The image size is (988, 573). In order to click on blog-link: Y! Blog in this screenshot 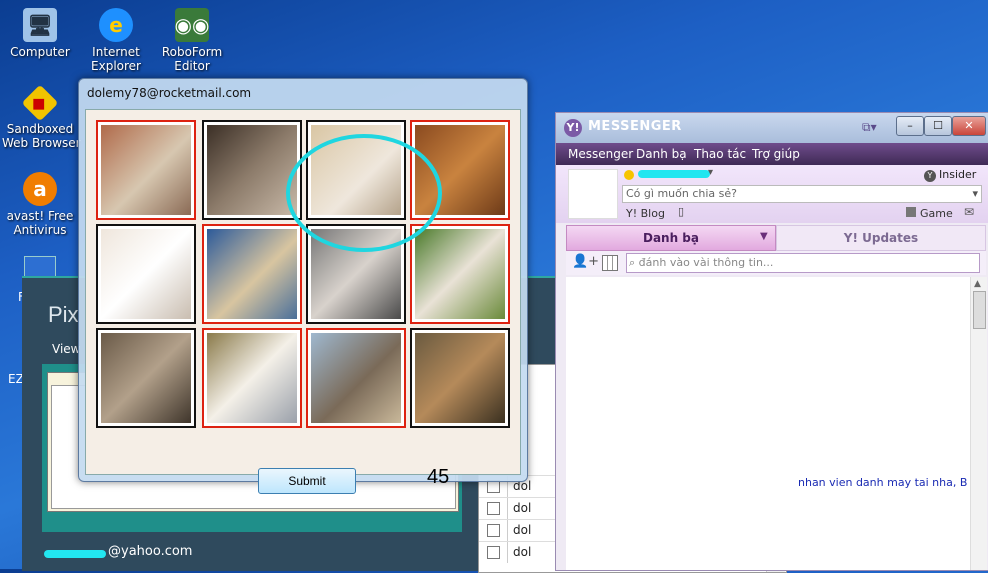, I will do `click(645, 213)`.